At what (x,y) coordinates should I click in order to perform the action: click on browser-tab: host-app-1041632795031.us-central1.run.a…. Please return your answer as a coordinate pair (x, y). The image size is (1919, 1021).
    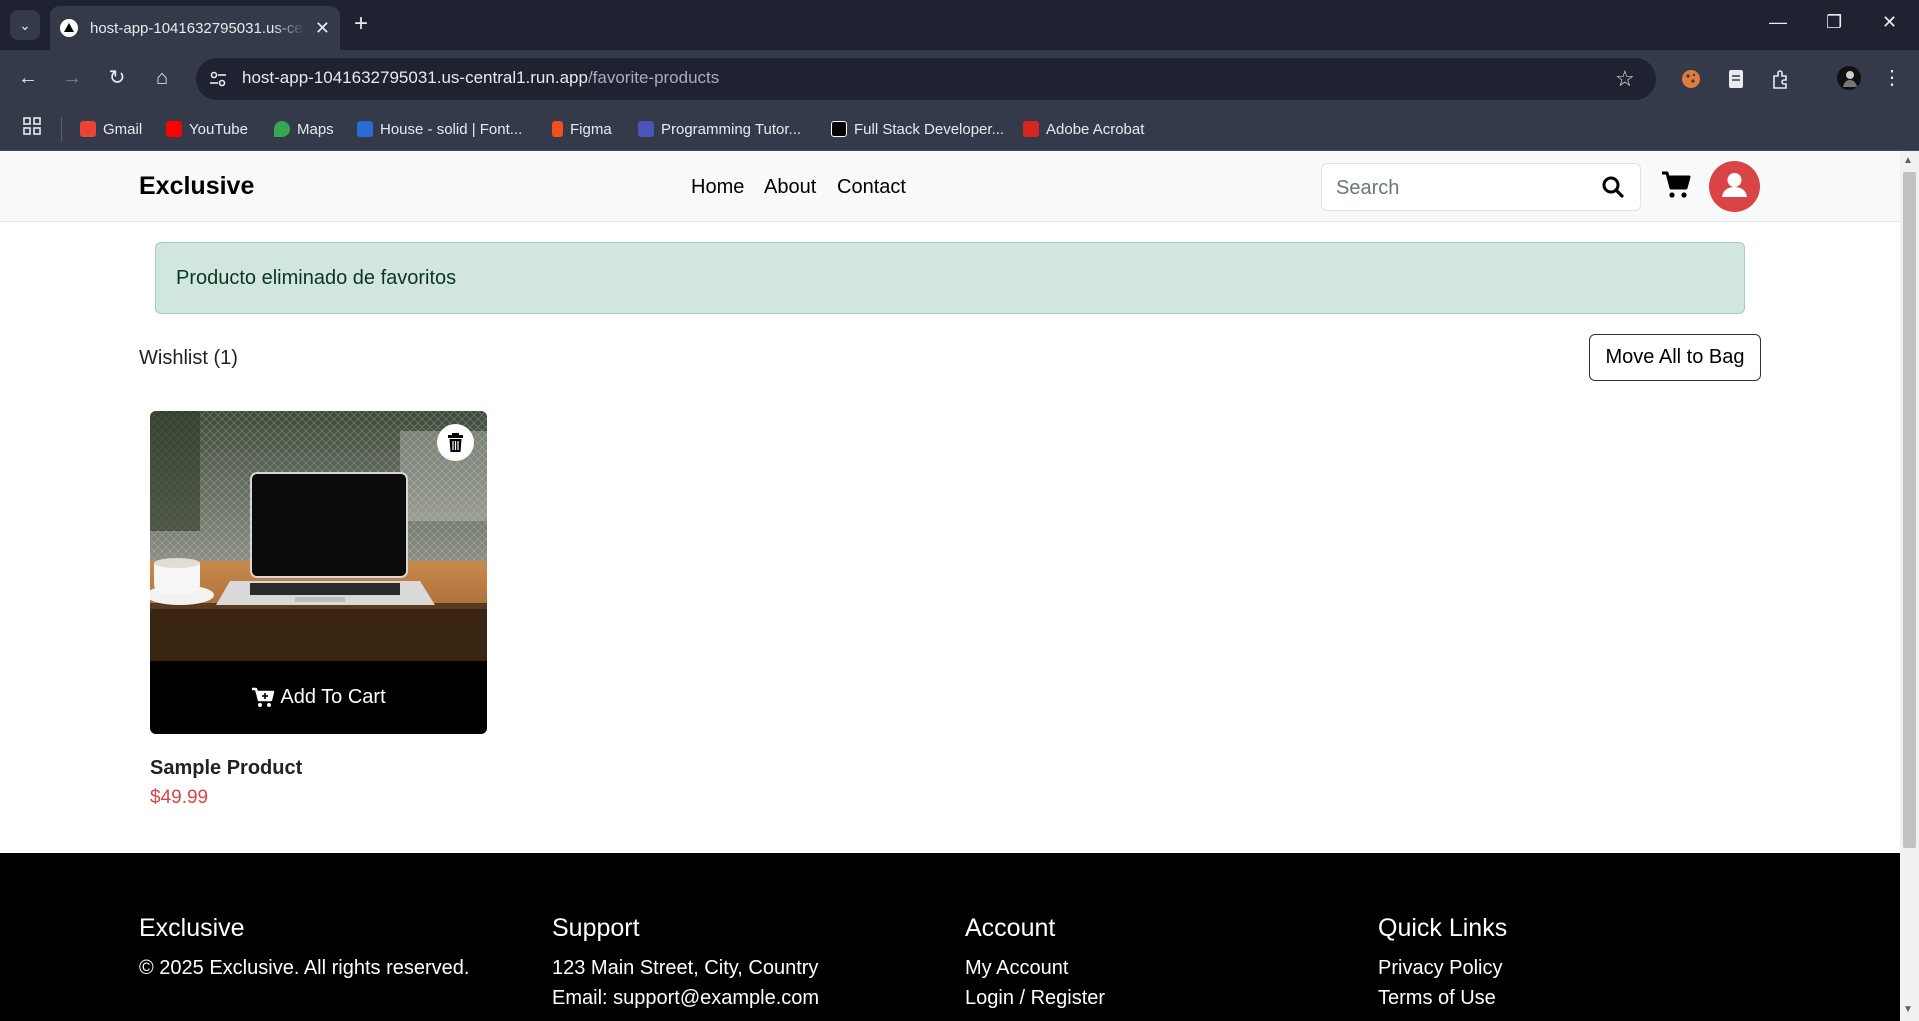
    Looking at the image, I should click on (195, 28).